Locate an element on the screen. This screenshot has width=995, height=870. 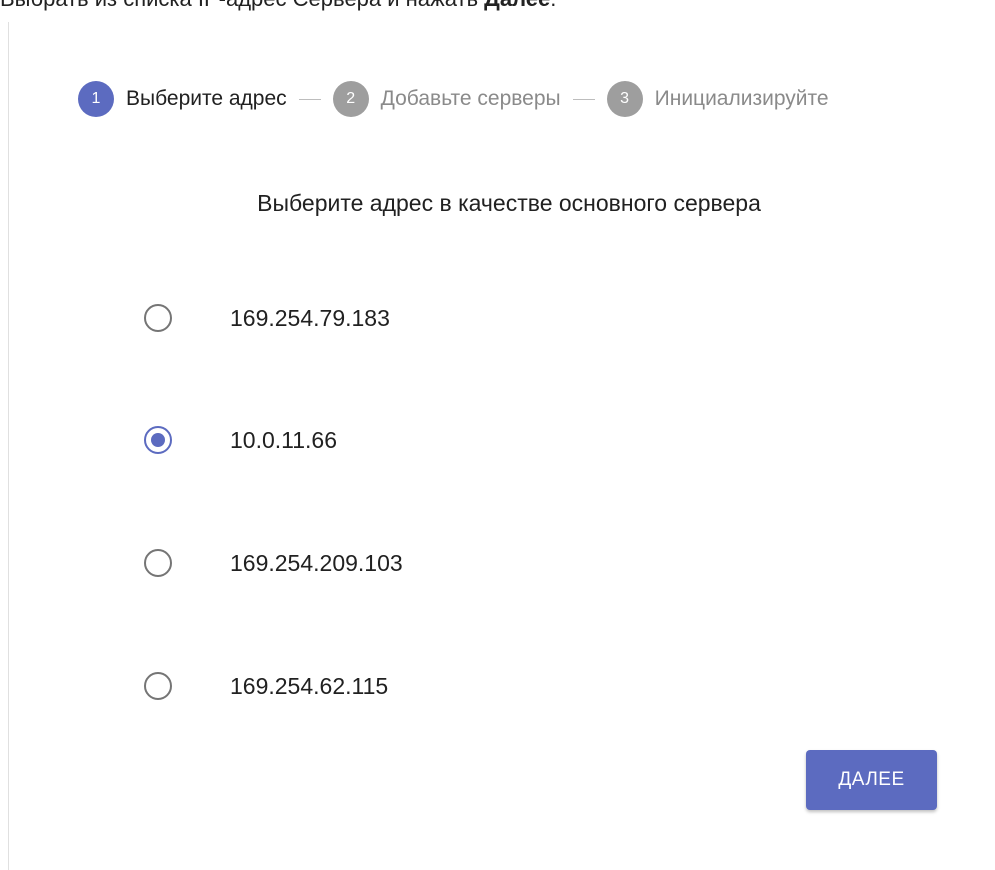
radio-button-checked-icon is located at coordinates (158, 440).